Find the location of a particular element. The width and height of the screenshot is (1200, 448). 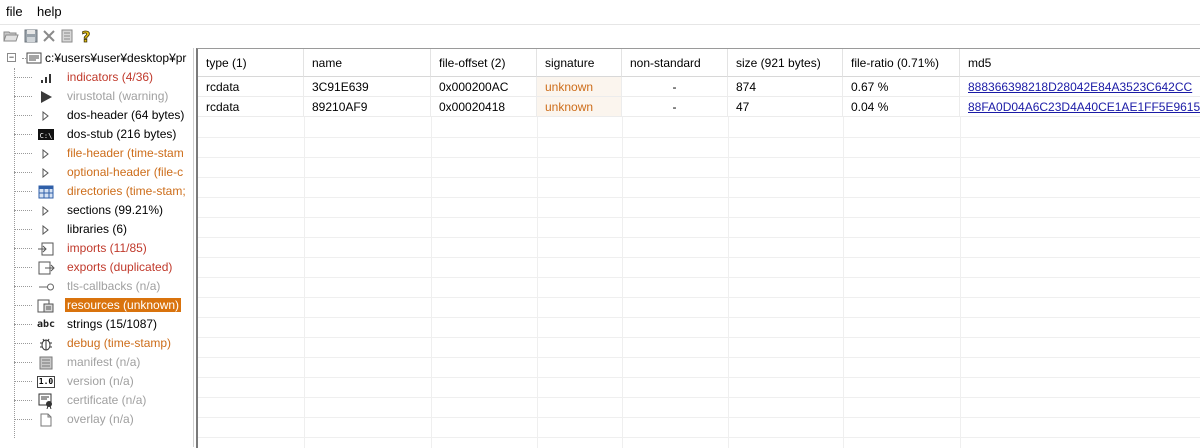

save-icon is located at coordinates (31, 36).